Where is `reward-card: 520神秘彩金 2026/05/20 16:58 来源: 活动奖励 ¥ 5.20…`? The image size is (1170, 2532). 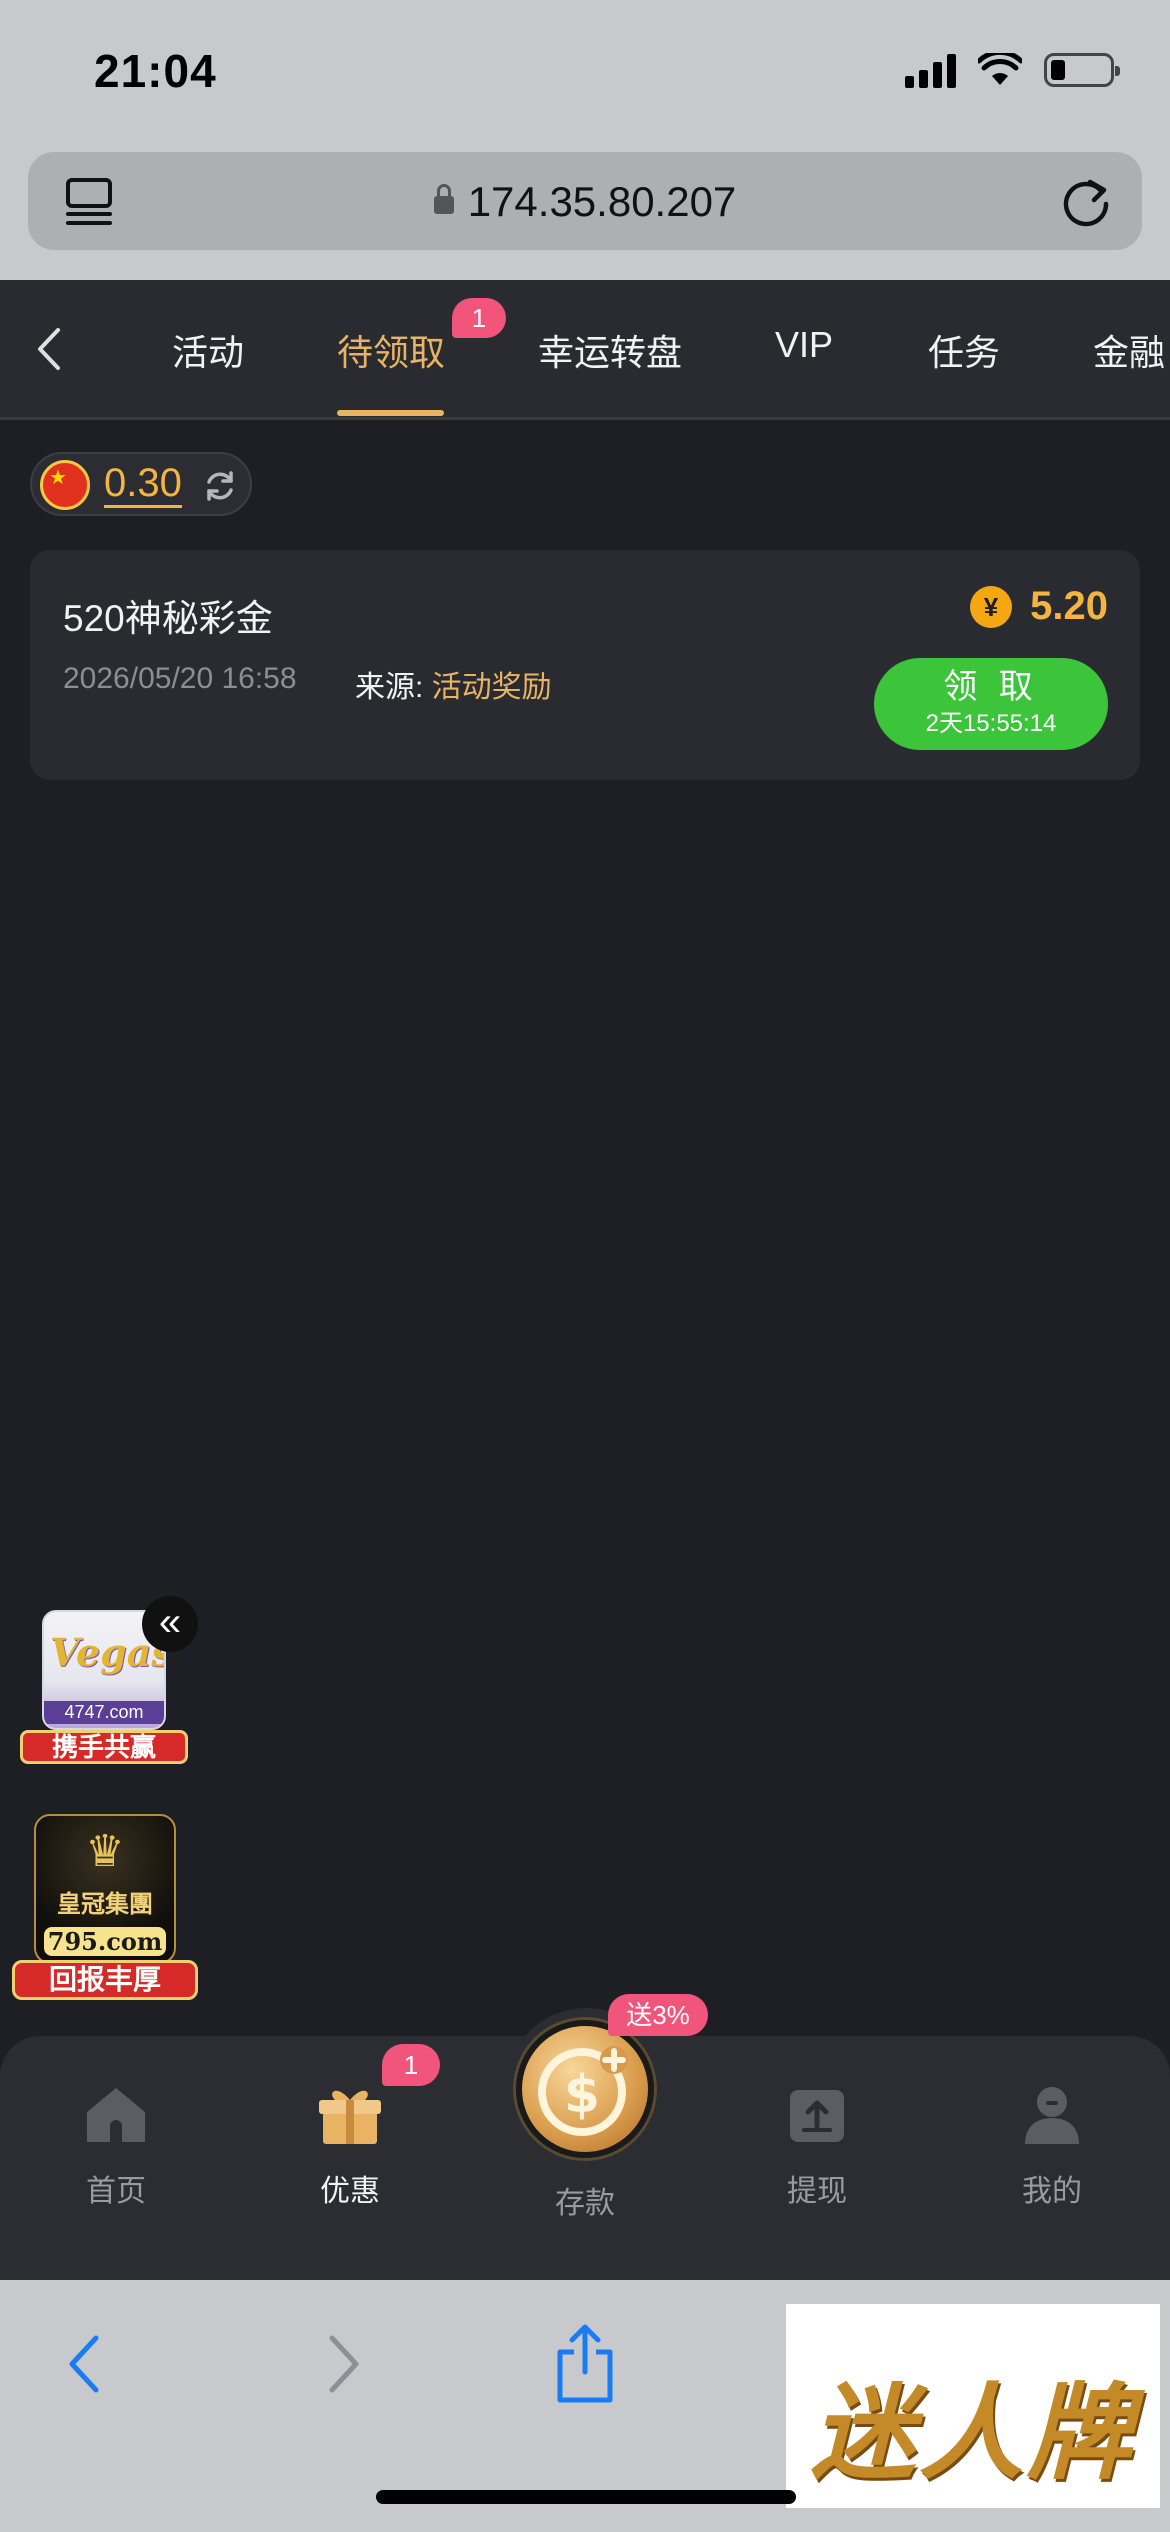
reward-card: 520神秘彩金 2026/05/20 16:58 来源: 活动奖励 ¥ 5.20… is located at coordinates (585, 665).